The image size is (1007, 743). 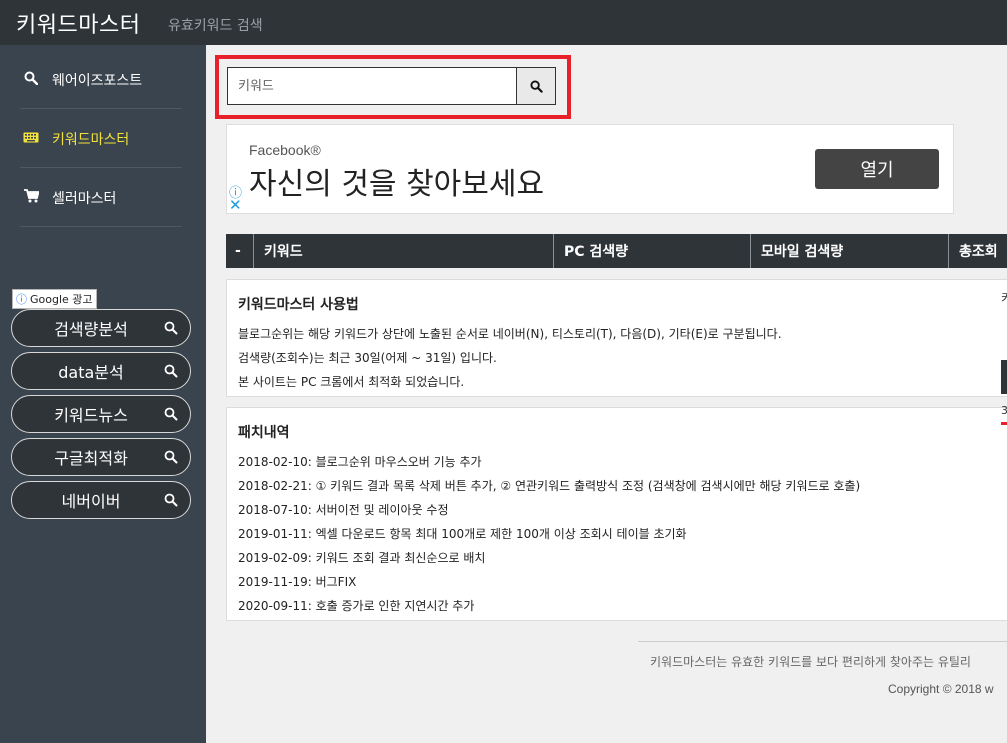 What do you see at coordinates (61, 299) in the screenshot?
I see `google-ad-text: Google 광고` at bounding box center [61, 299].